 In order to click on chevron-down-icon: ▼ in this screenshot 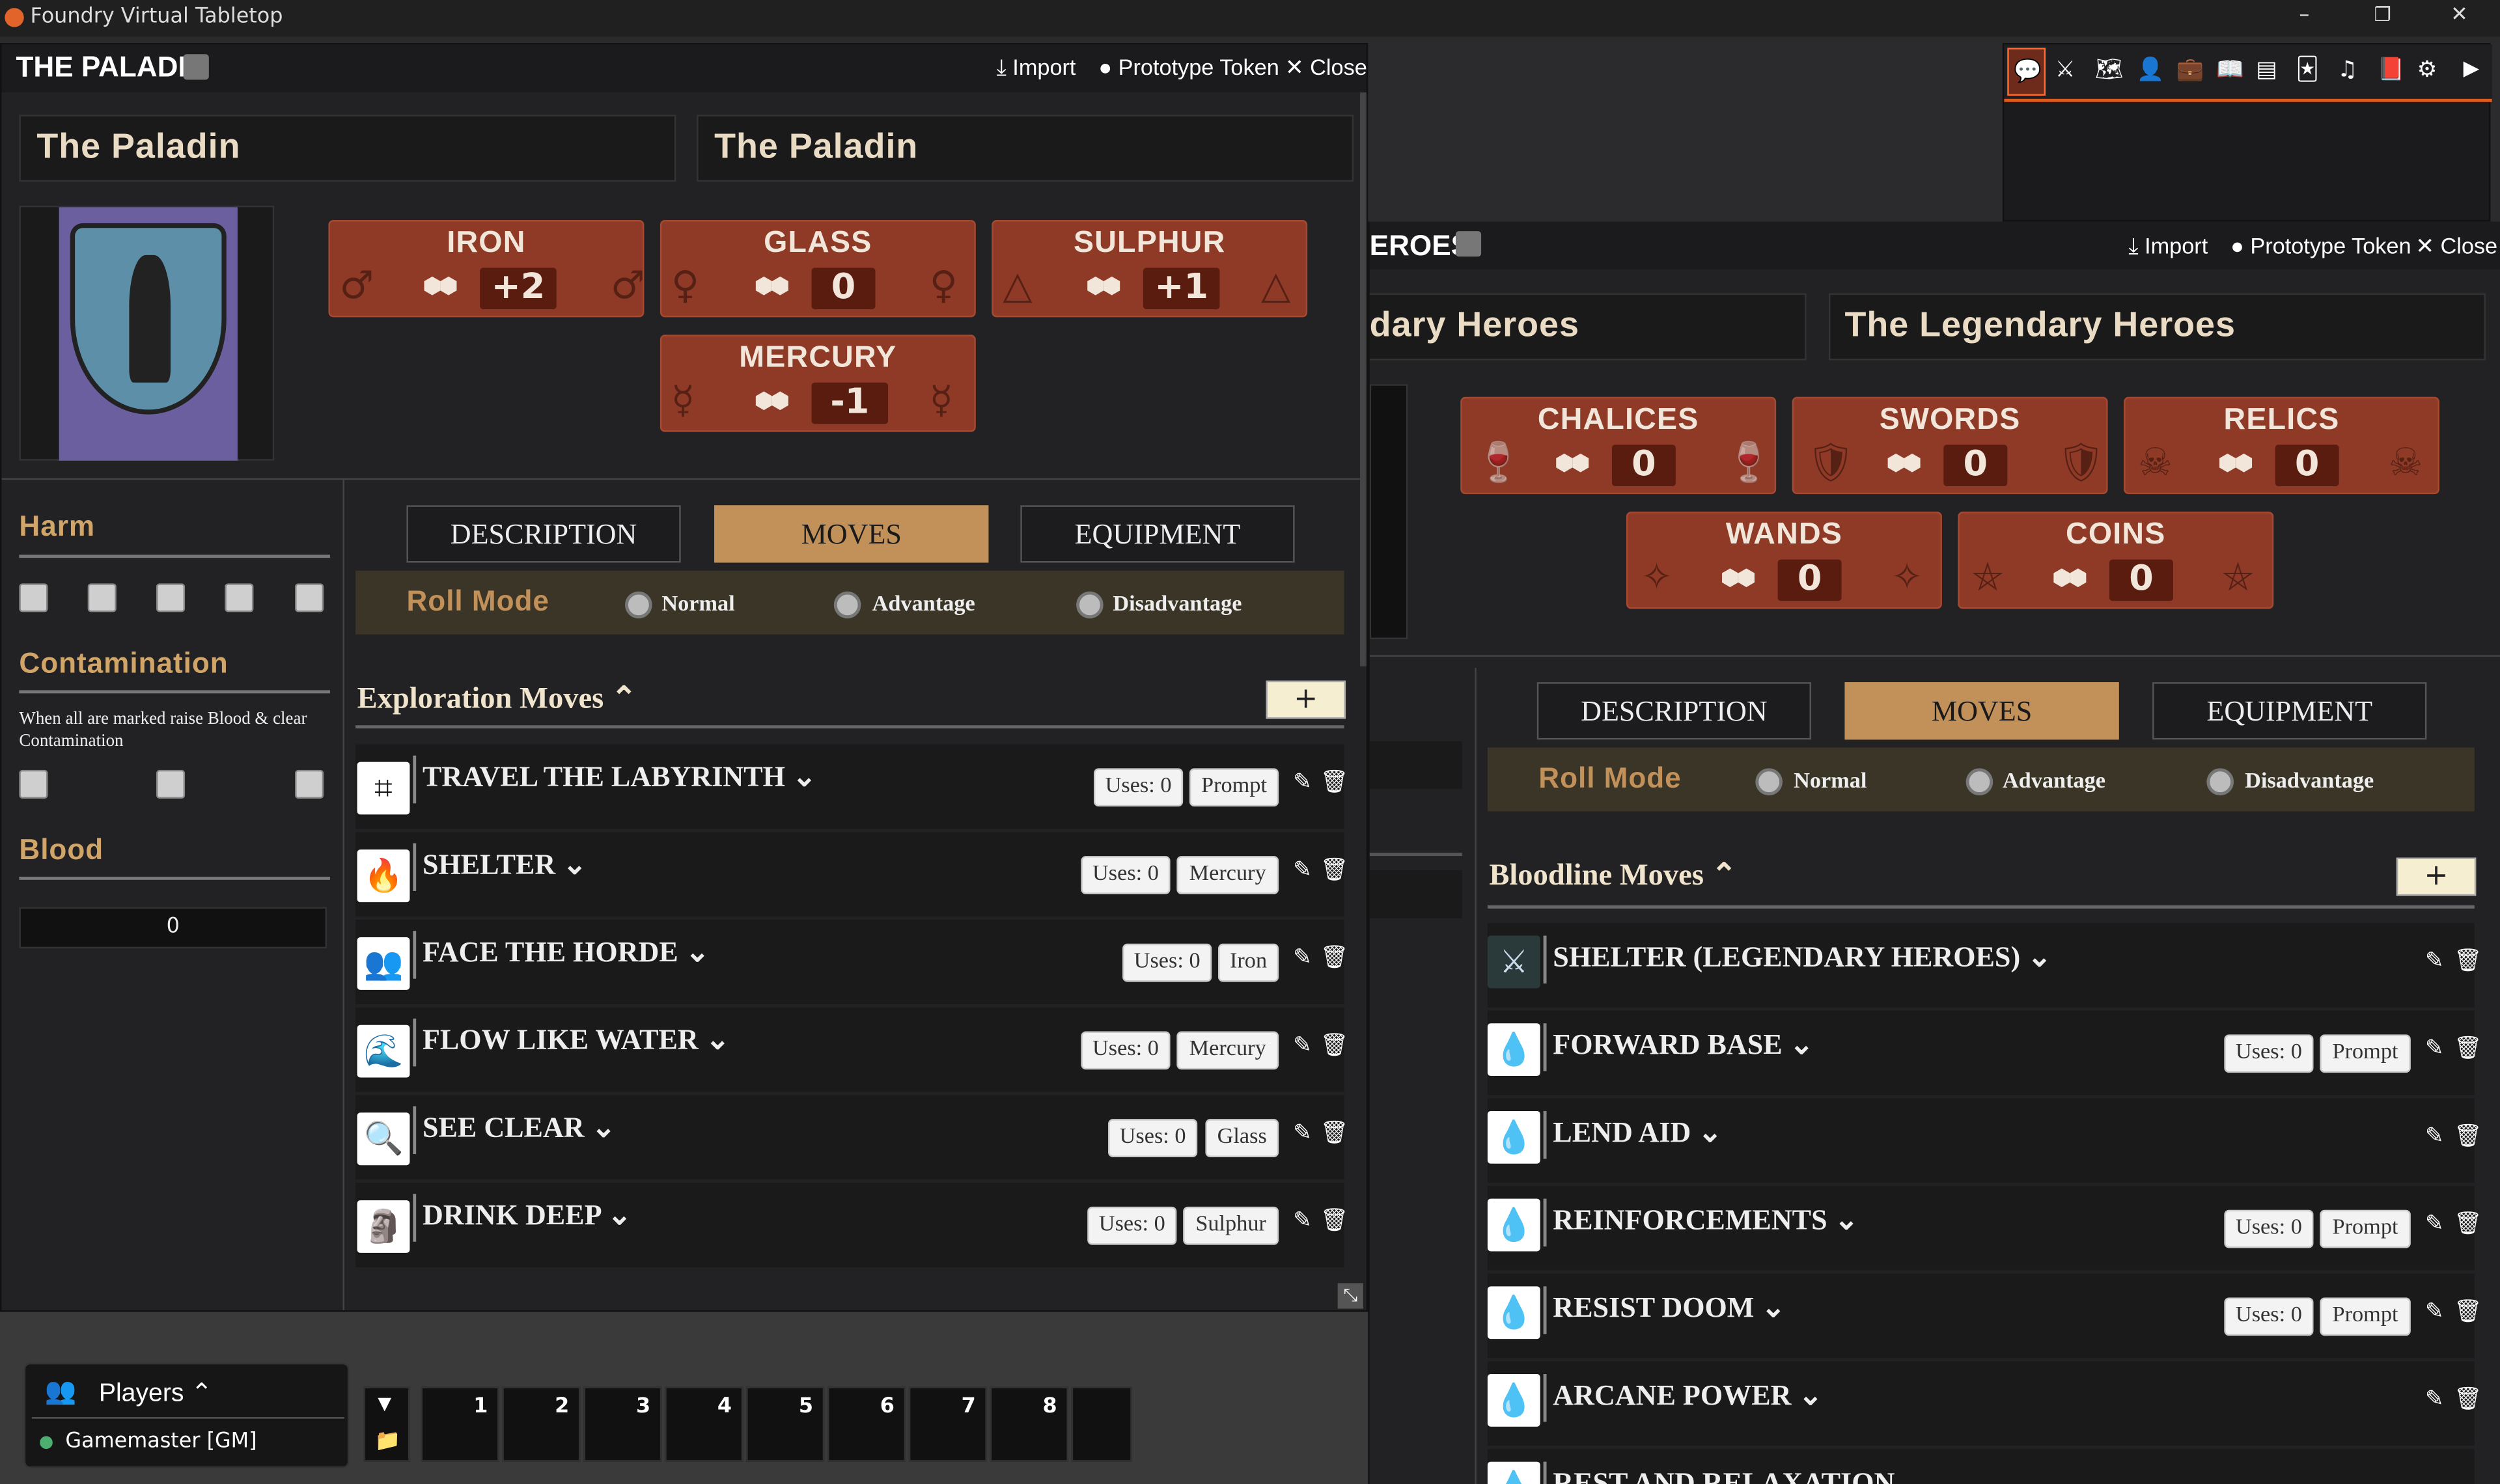, I will do `click(384, 1403)`.